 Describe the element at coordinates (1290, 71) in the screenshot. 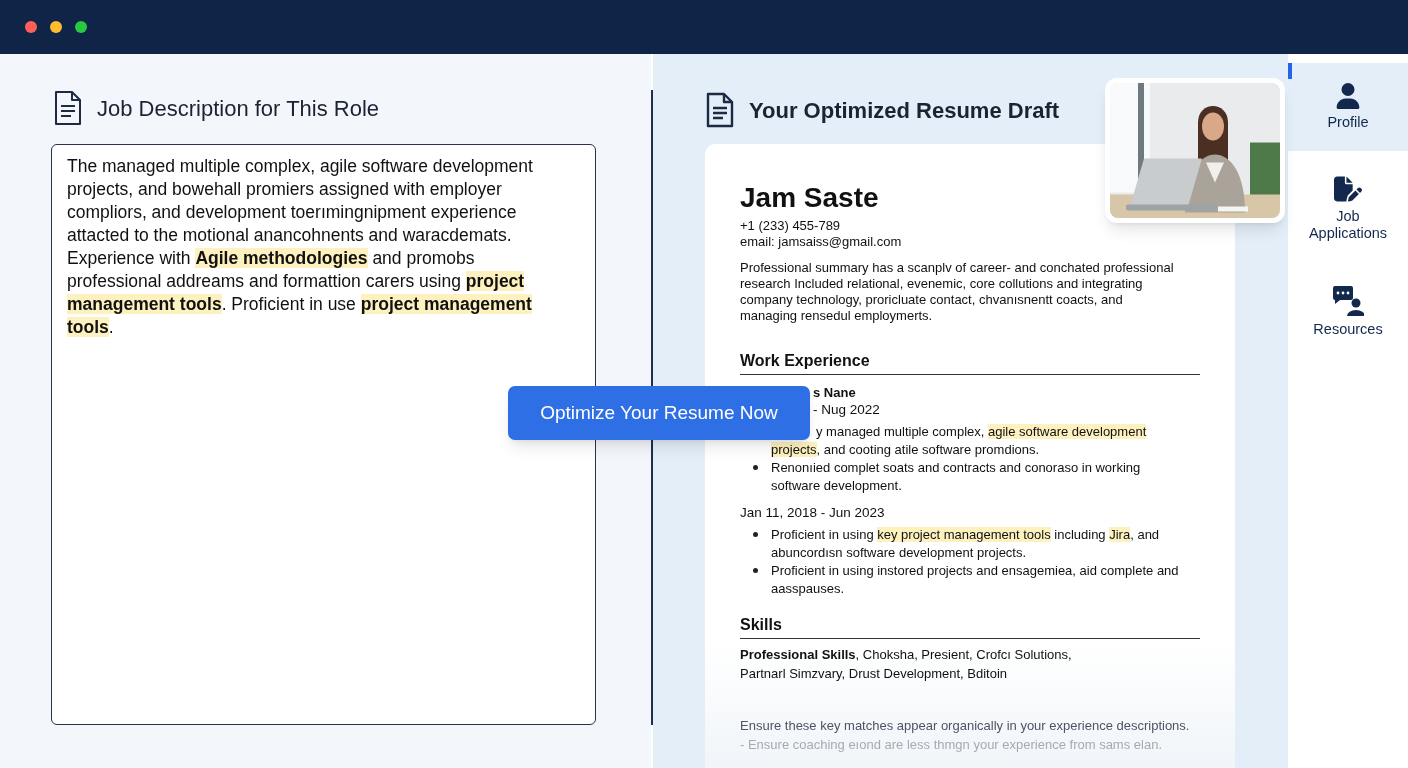

I see `selection-indicator` at that location.